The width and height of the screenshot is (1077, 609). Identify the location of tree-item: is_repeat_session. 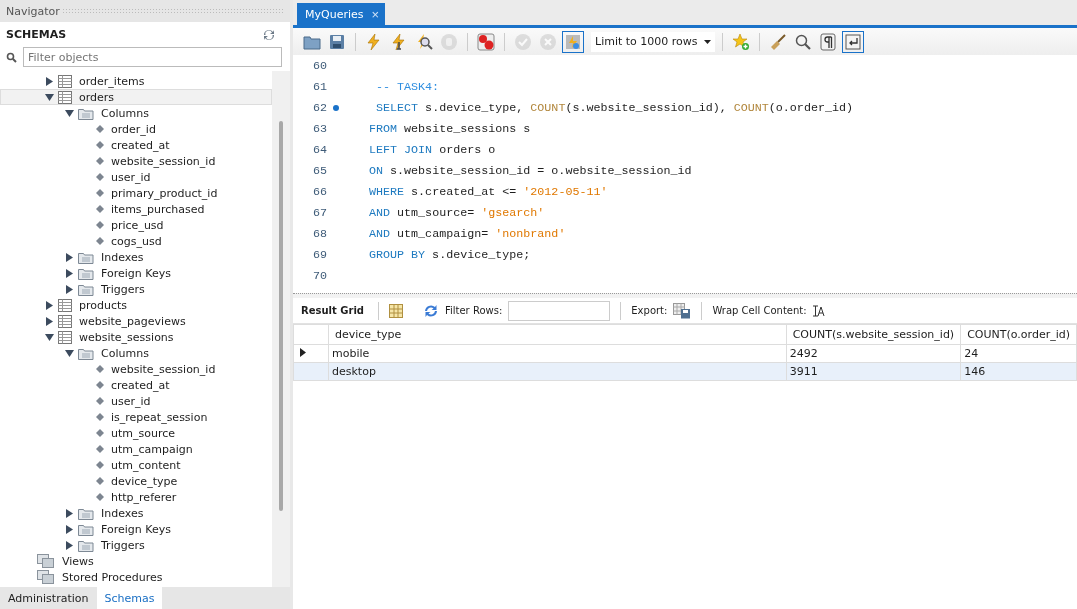
(136, 417).